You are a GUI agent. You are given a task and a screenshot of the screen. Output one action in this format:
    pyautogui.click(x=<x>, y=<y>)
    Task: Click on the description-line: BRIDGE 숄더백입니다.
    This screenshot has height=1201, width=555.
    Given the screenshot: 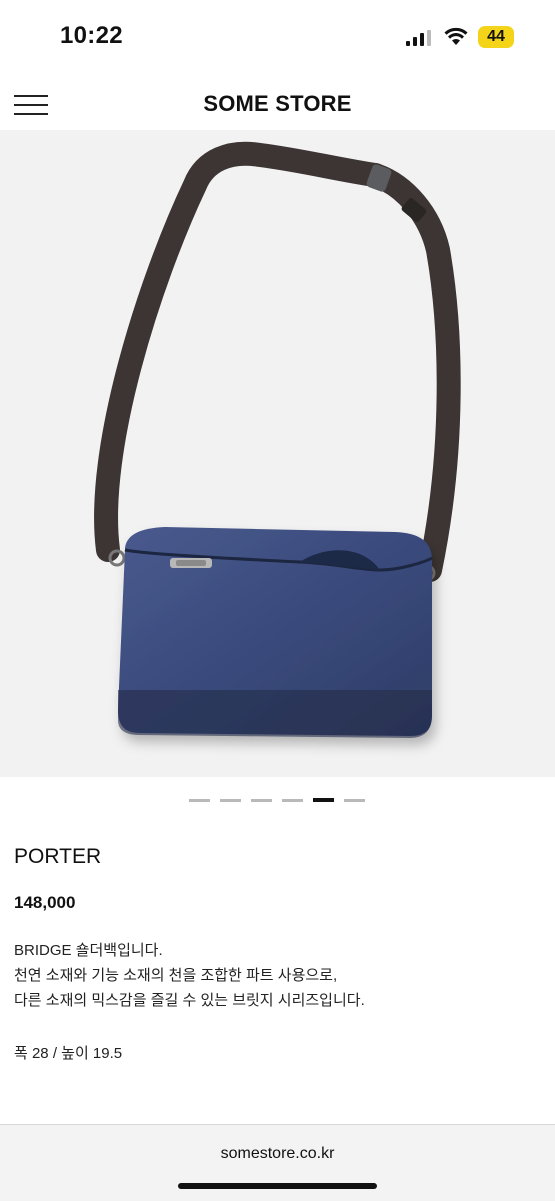 What is the action you would take?
    pyautogui.click(x=88, y=950)
    